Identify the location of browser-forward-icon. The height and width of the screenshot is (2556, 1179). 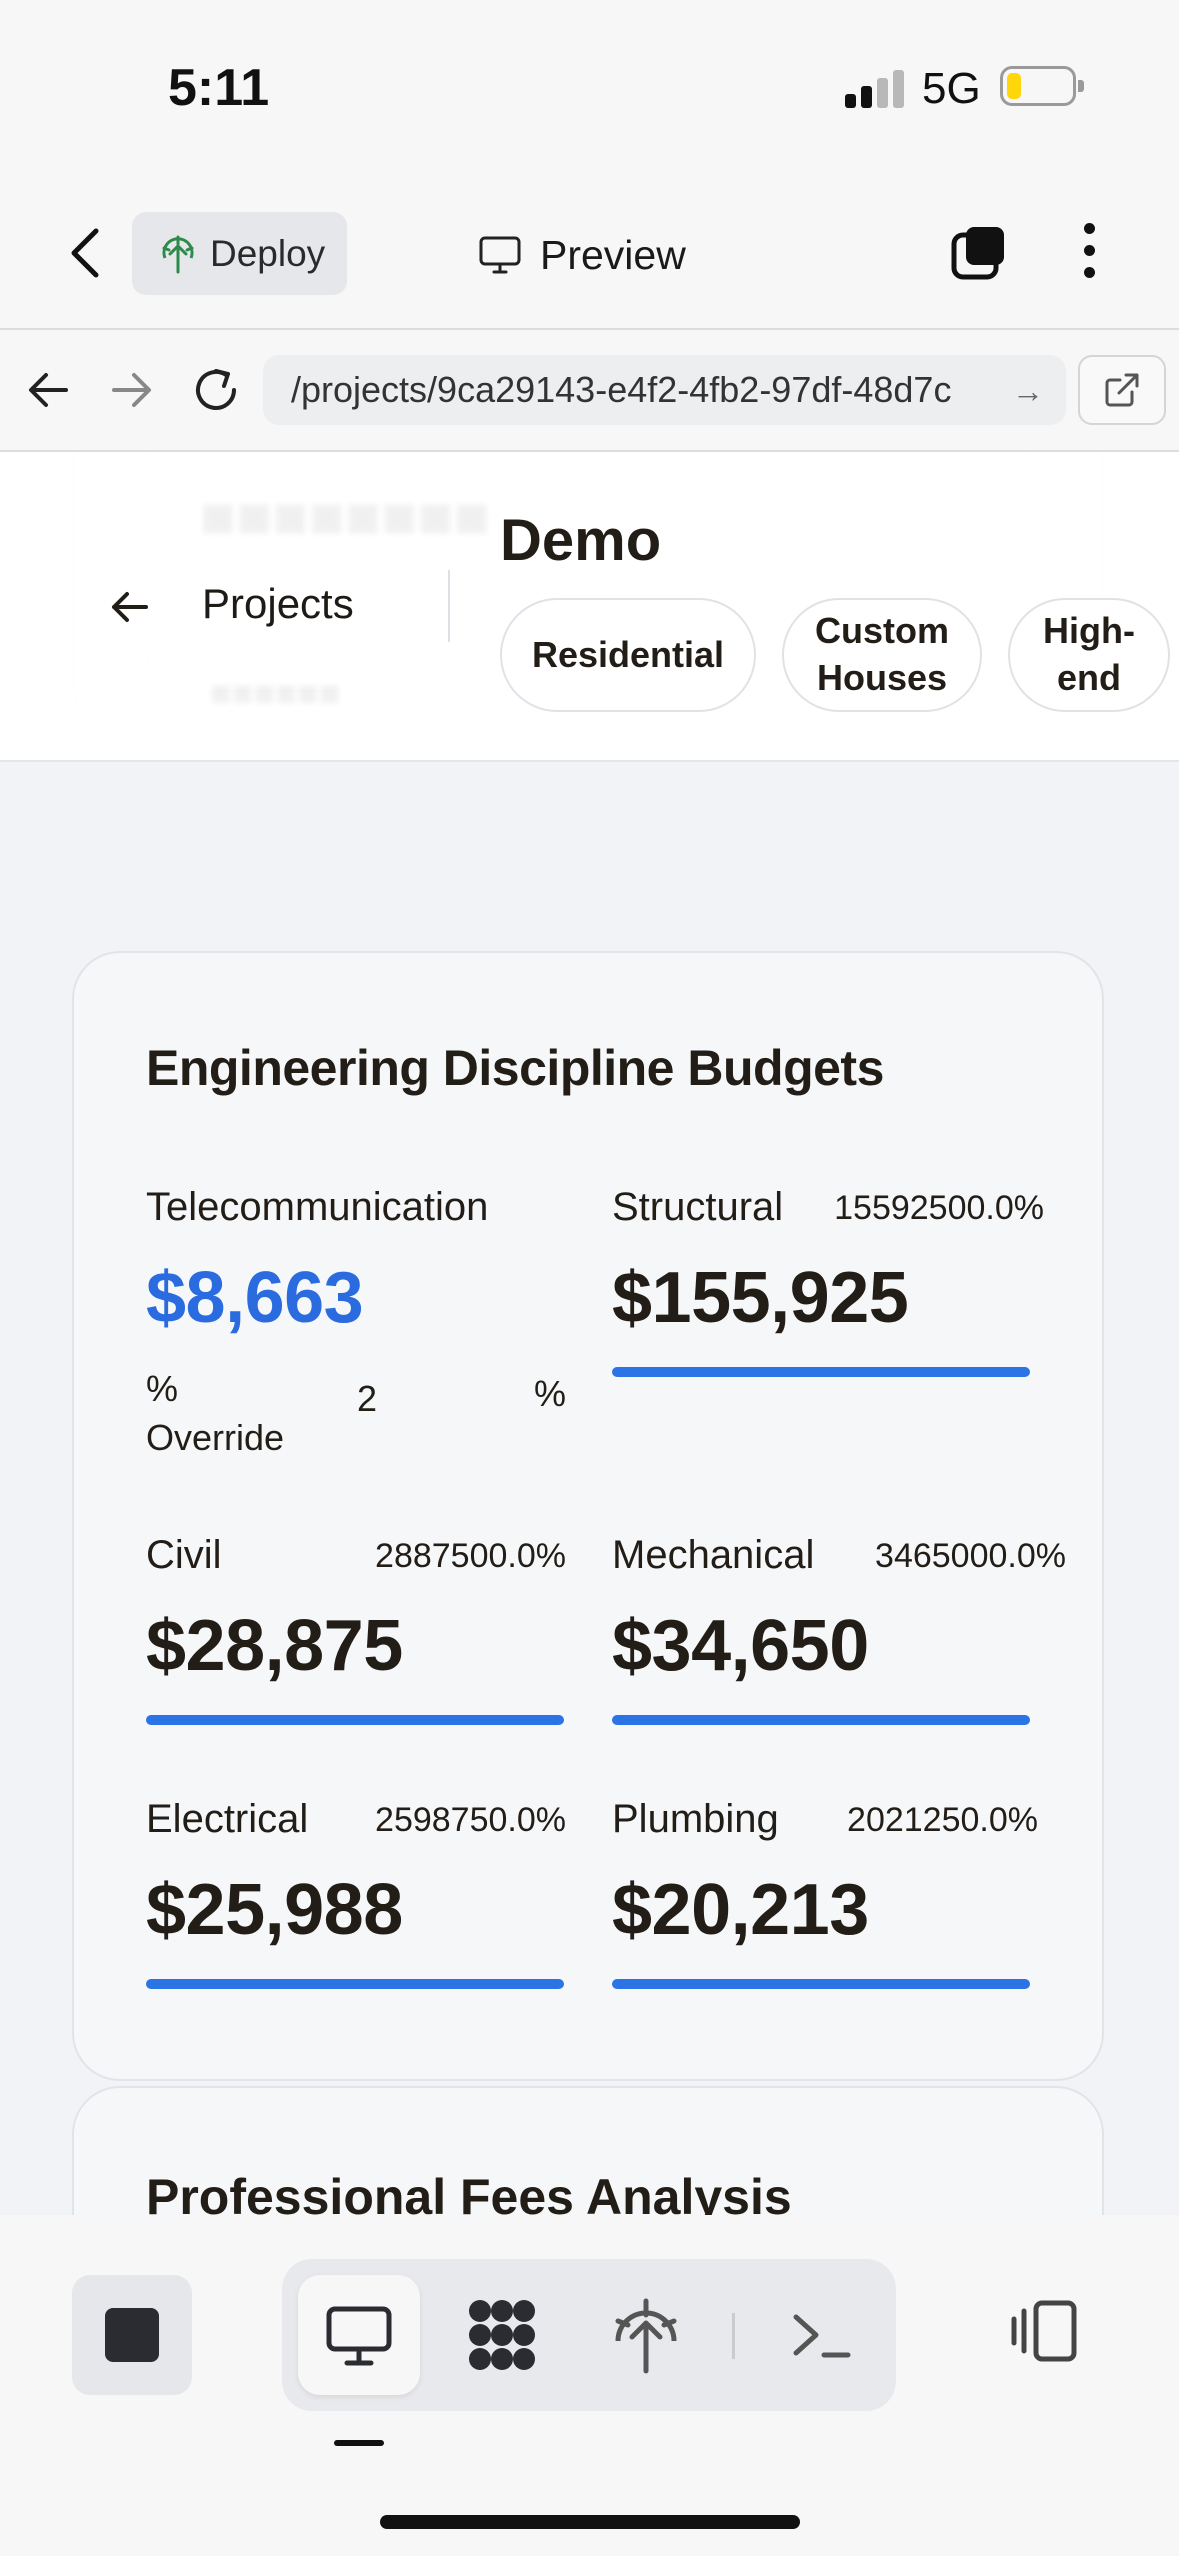
(132, 390).